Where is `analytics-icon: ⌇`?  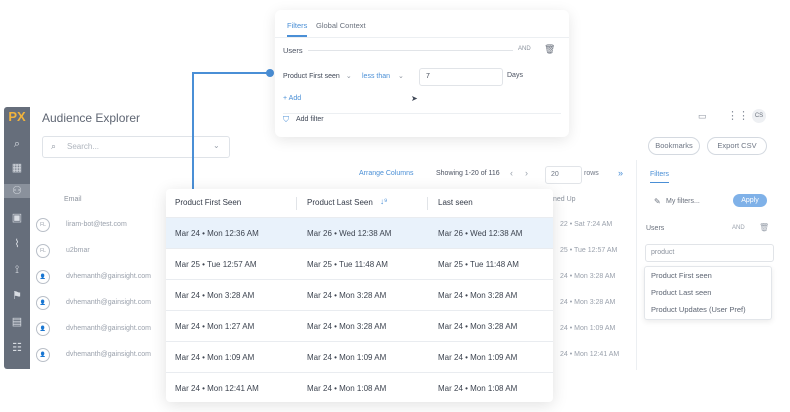
analytics-icon: ⌇ is located at coordinates (17, 244).